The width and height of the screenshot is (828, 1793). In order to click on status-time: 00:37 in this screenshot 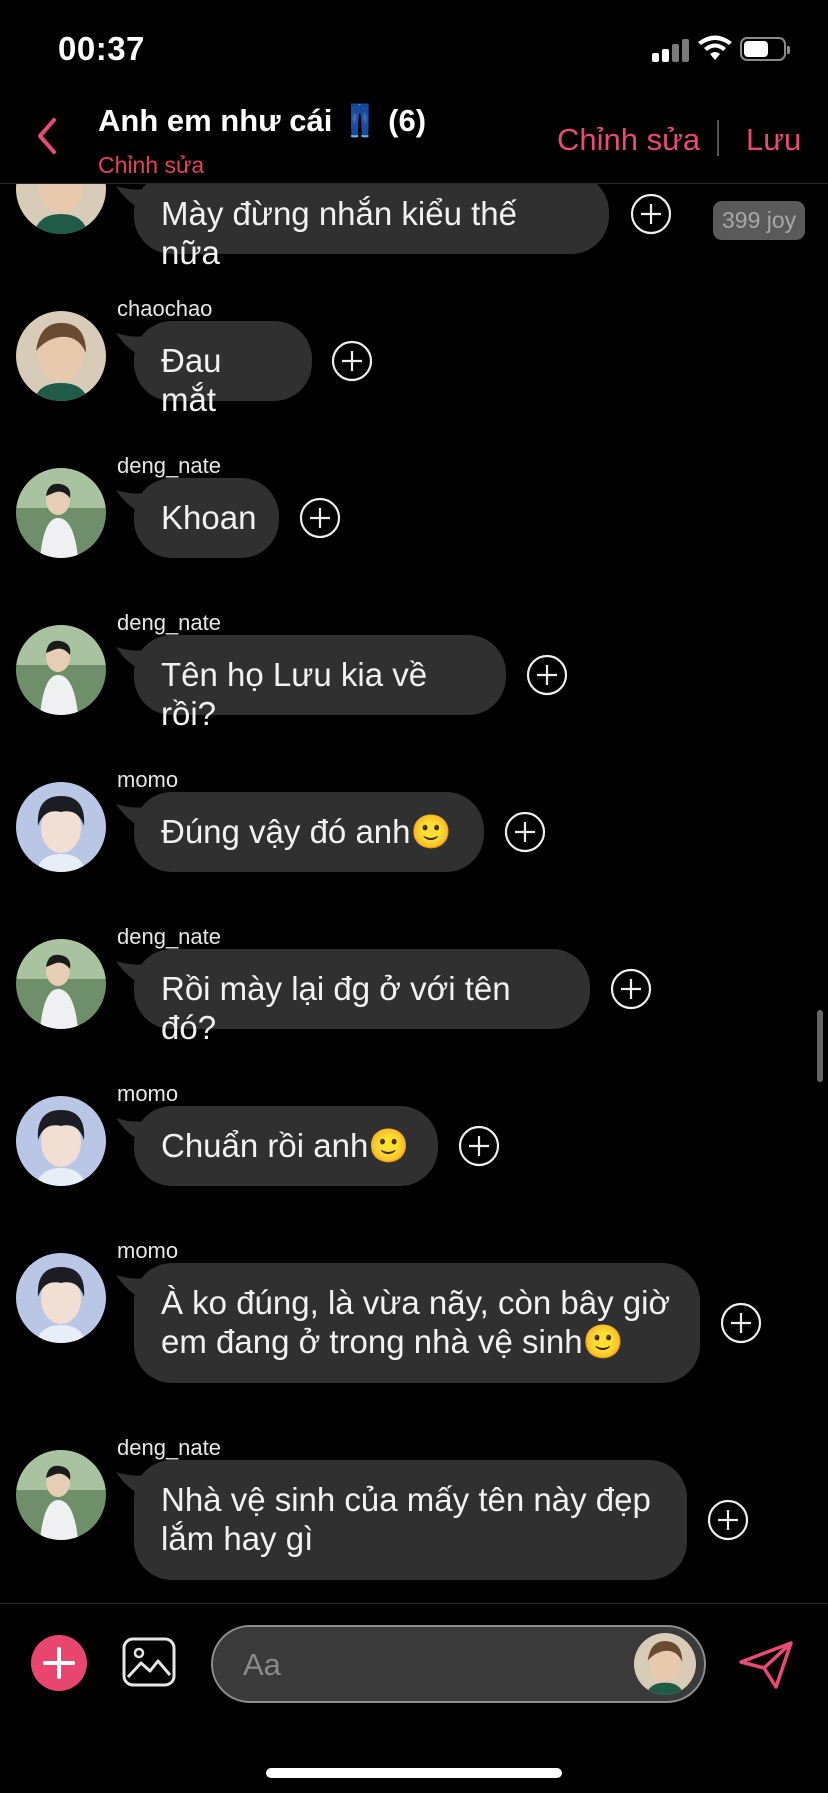, I will do `click(101, 48)`.